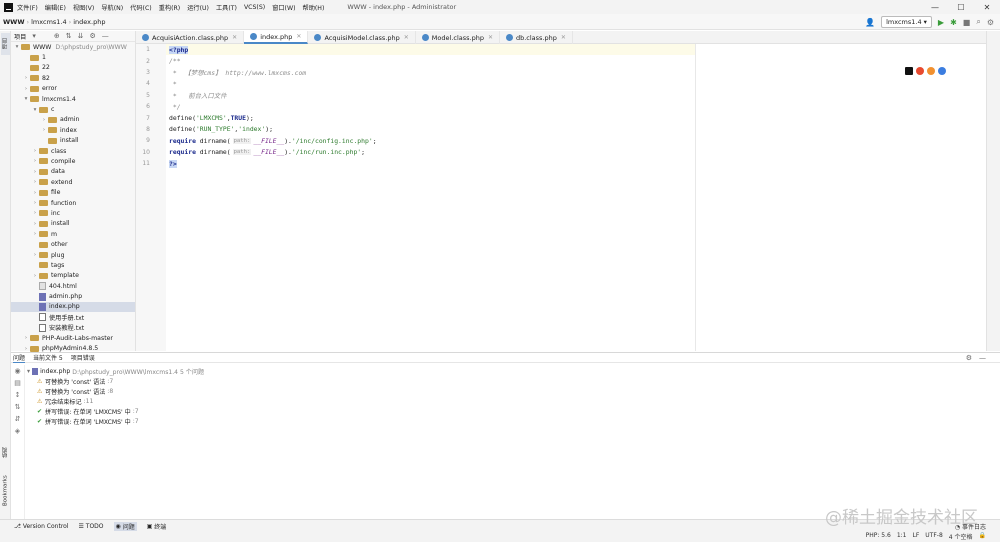  What do you see at coordinates (73, 130) in the screenshot?
I see `tree-item-index: › index` at bounding box center [73, 130].